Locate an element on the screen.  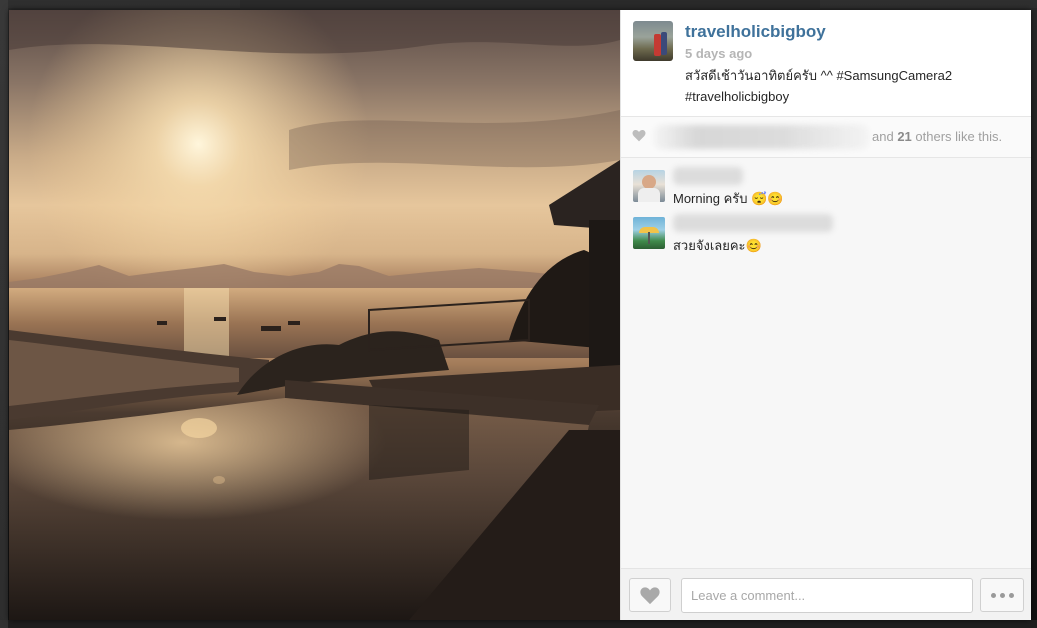
comment-input is located at coordinates (827, 595).